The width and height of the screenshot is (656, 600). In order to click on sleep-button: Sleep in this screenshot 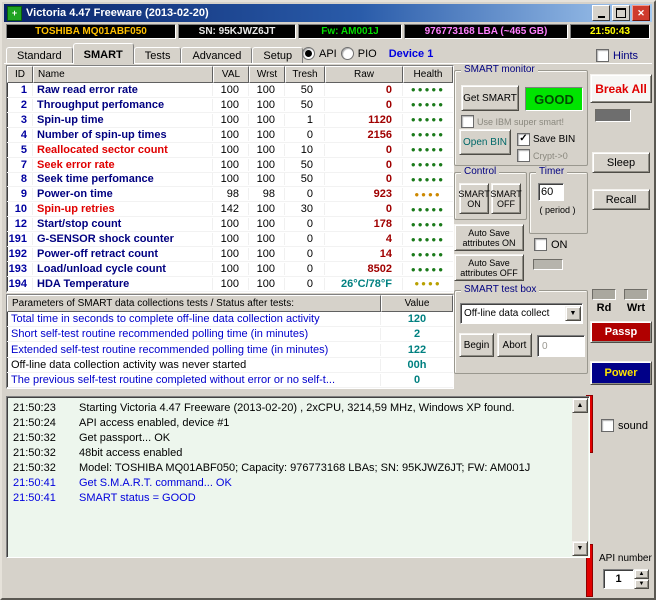, I will do `click(621, 162)`.